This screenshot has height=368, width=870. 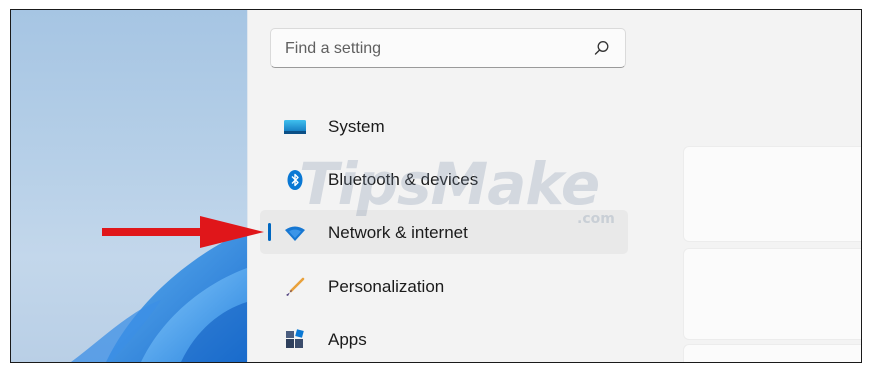 I want to click on nav-item-apps: Apps, so click(x=444, y=339).